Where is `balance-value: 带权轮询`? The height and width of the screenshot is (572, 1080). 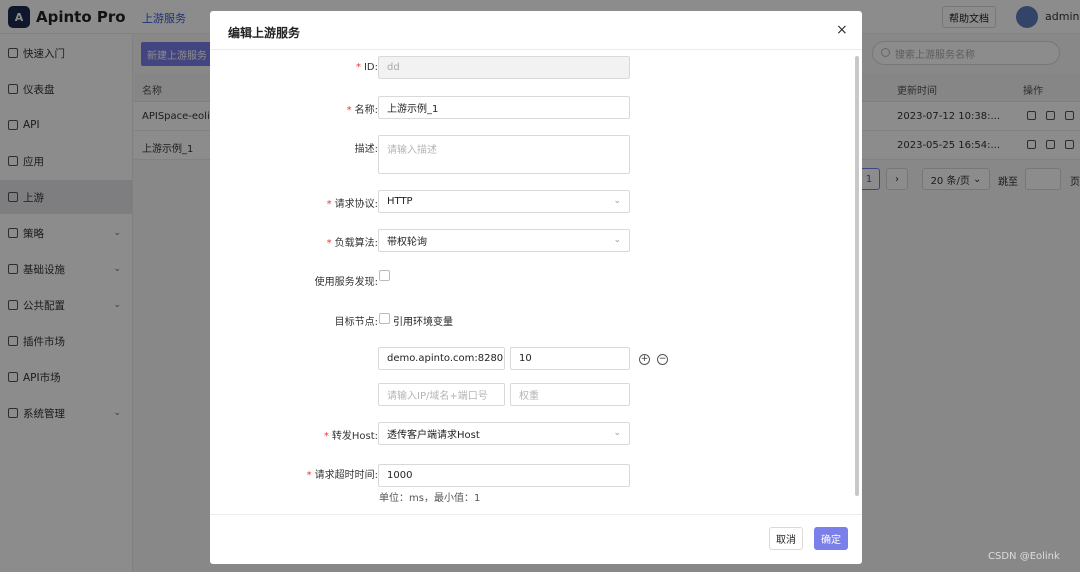
balance-value: 带权轮询 is located at coordinates (407, 242).